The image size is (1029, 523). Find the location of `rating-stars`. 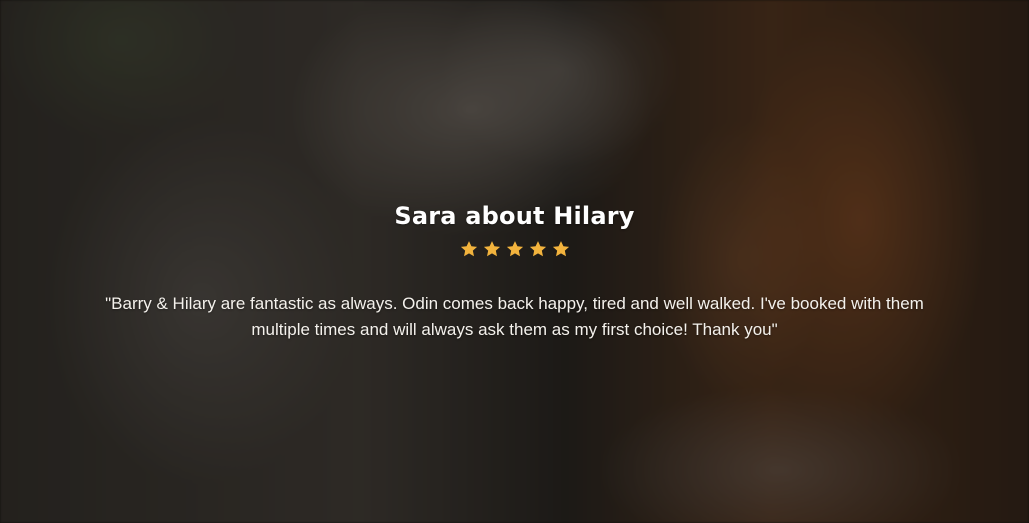

rating-stars is located at coordinates (515, 249).